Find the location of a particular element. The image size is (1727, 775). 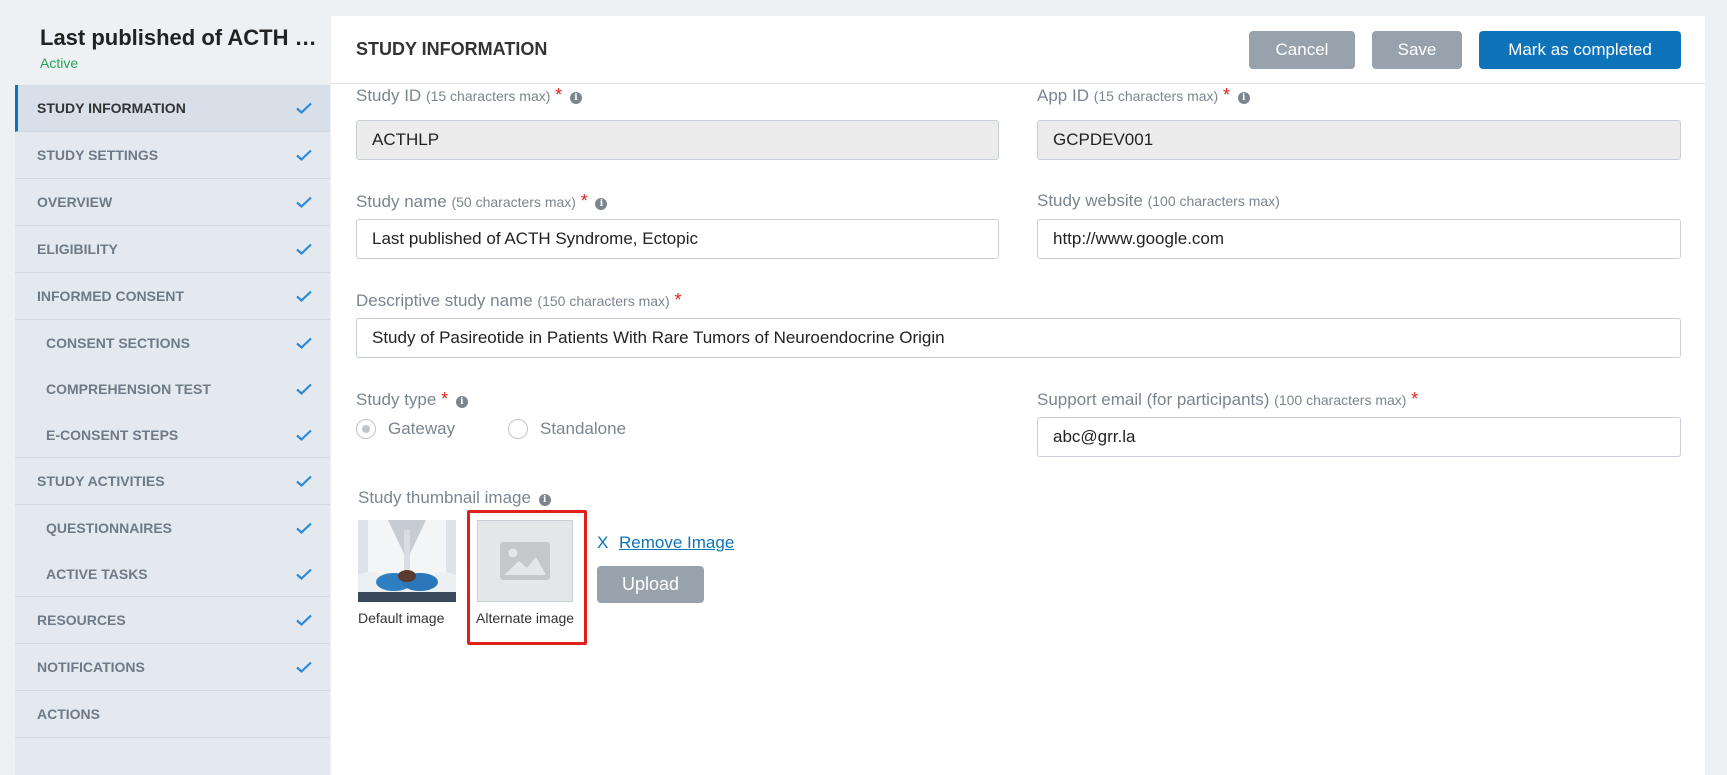

image-placeholder-icon is located at coordinates (525, 561).